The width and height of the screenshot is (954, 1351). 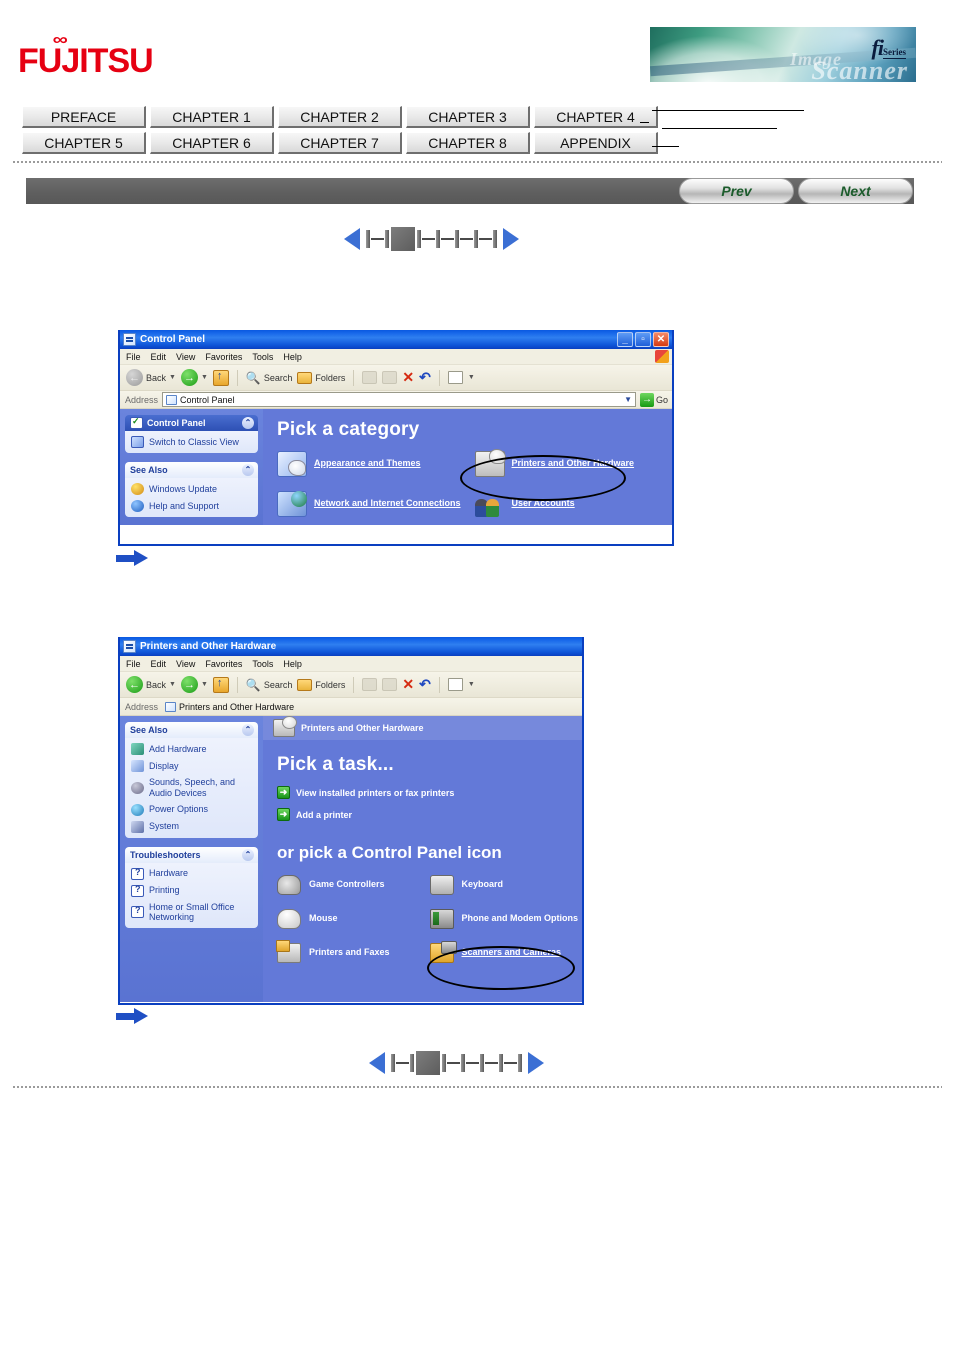 What do you see at coordinates (191, 766) in the screenshot?
I see `sidebar-item-display: Display` at bounding box center [191, 766].